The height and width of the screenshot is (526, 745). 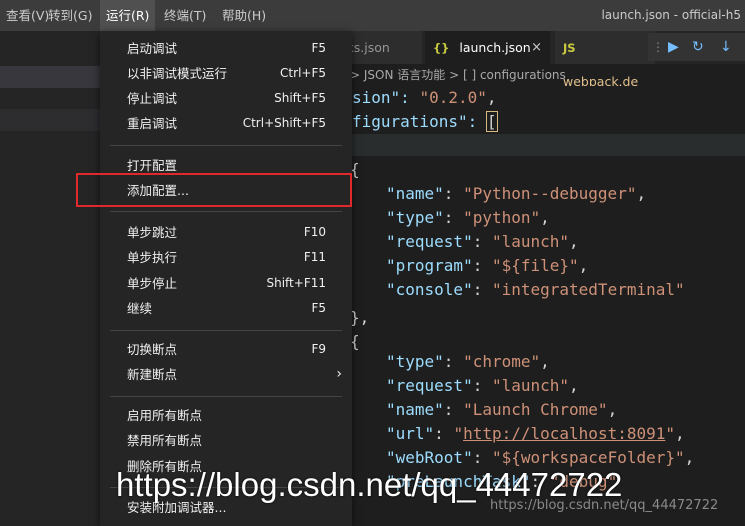 What do you see at coordinates (458, 75) in the screenshot?
I see `breadcrumb: > JSON 语言功能 > [ ] configurations` at bounding box center [458, 75].